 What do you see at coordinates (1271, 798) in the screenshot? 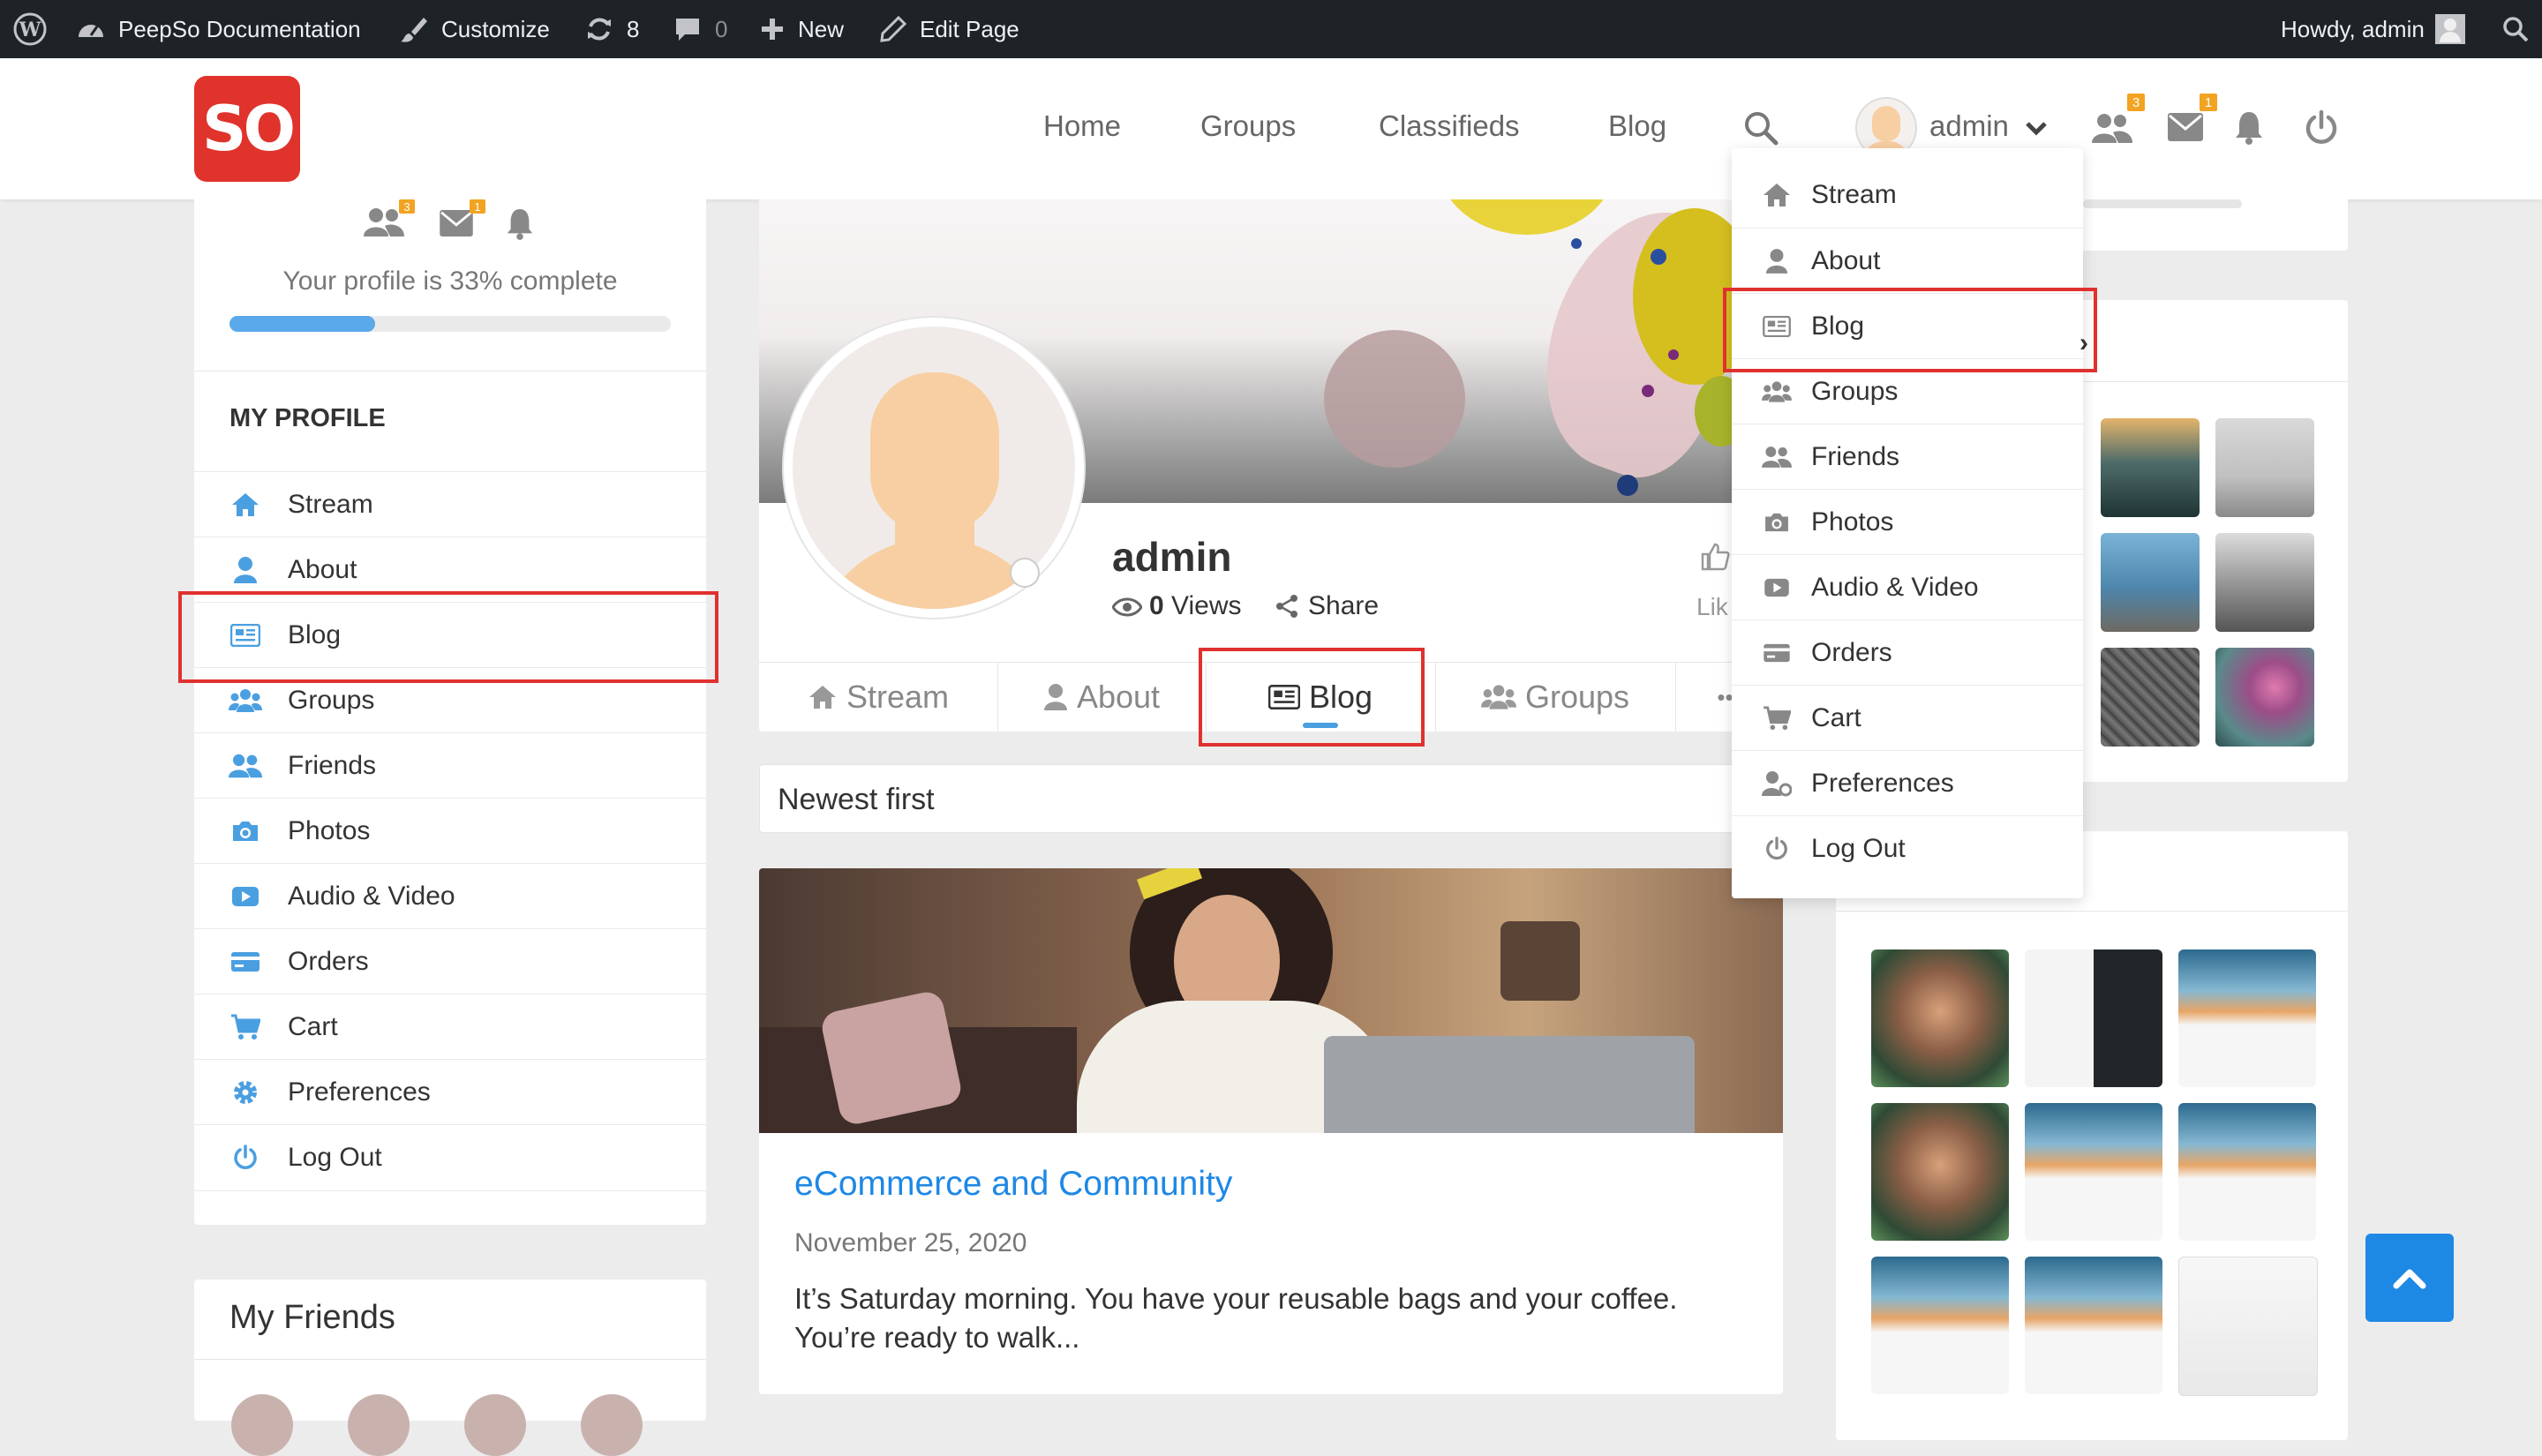
I see `sort-select: Newest first` at bounding box center [1271, 798].